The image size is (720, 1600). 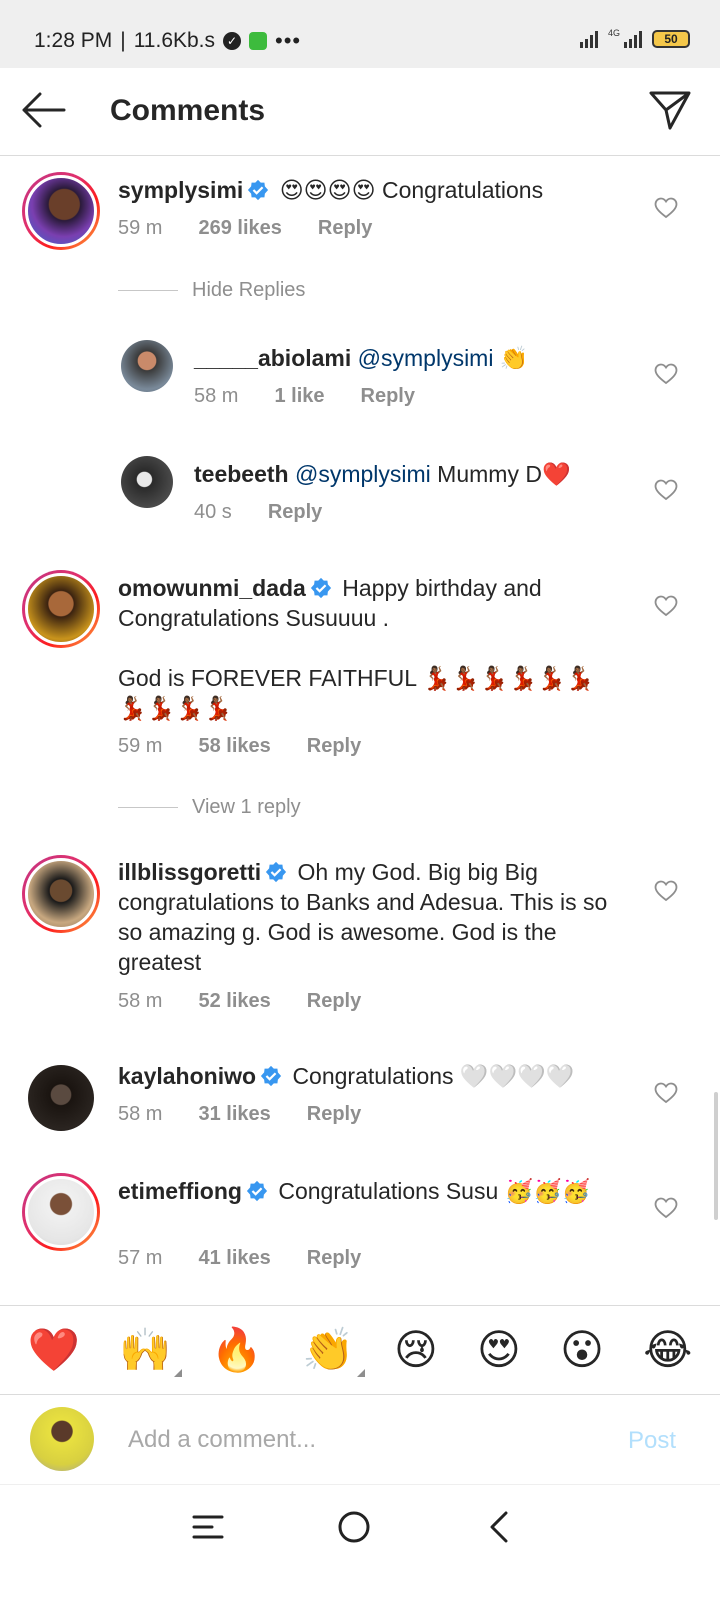 I want to click on status-left: 1:28 PM | 11.6Kb.s ✓ •••, so click(x=167, y=41).